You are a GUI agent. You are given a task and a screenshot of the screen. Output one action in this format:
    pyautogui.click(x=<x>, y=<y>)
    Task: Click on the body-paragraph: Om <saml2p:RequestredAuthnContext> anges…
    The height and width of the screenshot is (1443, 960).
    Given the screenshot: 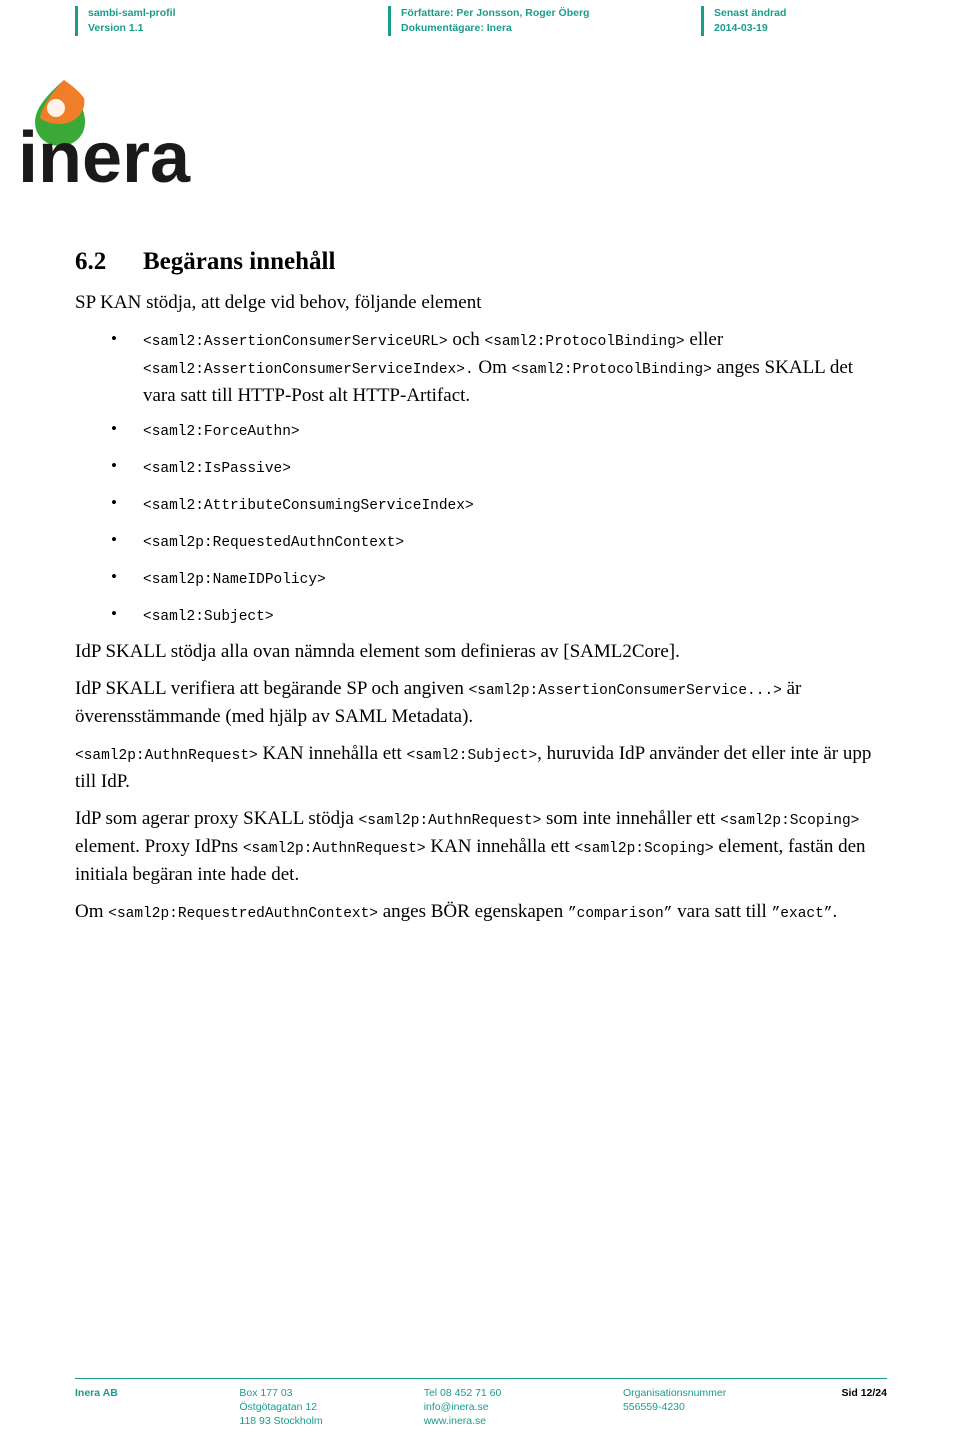 What is the action you would take?
    pyautogui.click(x=481, y=913)
    